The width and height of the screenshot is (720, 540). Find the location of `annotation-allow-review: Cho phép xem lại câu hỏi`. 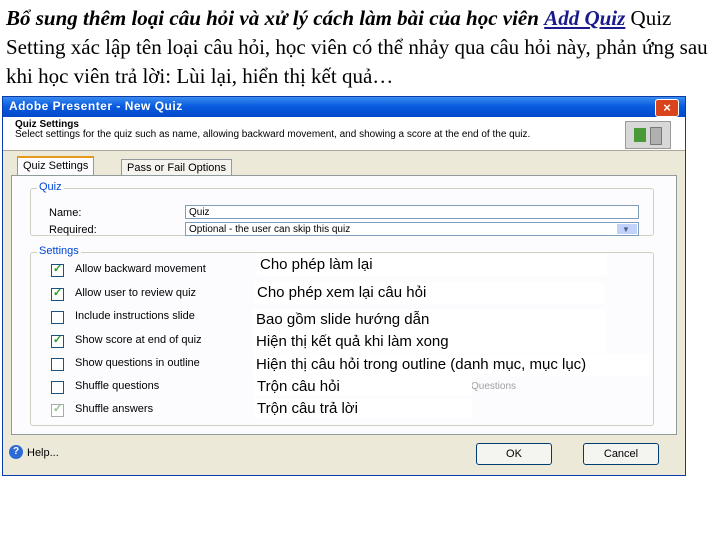

annotation-allow-review: Cho phép xem lại câu hỏi is located at coordinates (429, 293).